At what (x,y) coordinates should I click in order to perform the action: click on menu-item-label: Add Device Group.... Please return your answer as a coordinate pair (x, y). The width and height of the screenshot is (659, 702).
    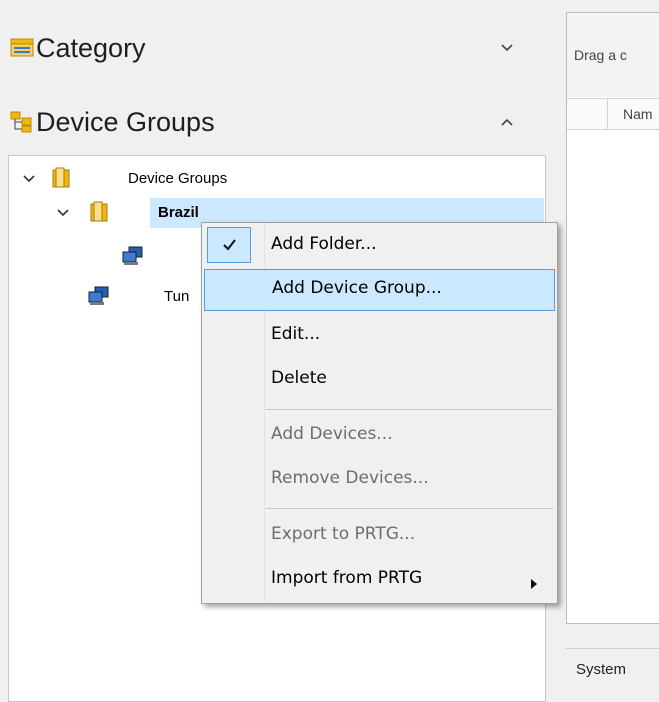
    Looking at the image, I should click on (357, 288).